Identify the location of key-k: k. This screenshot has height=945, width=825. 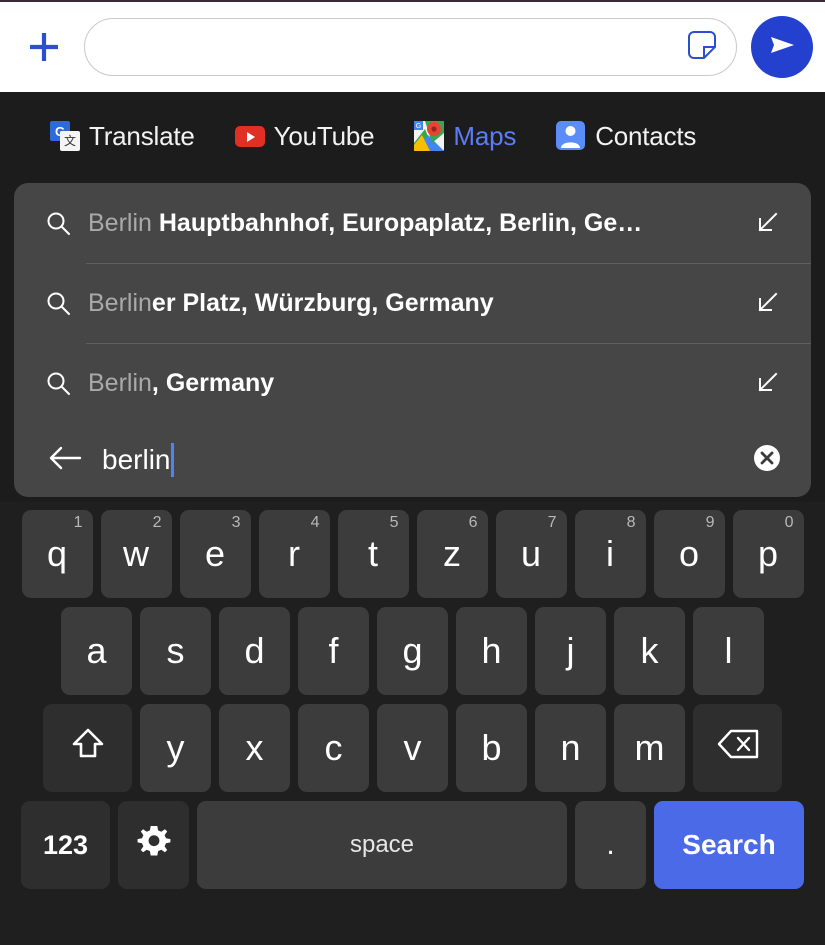
(649, 651).